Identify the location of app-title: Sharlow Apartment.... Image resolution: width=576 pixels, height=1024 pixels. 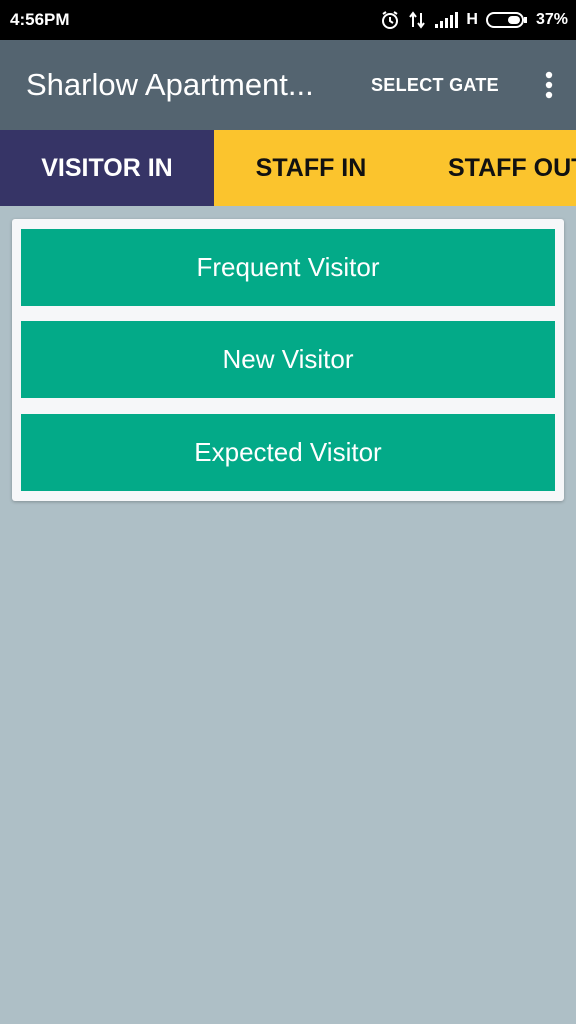
(170, 84).